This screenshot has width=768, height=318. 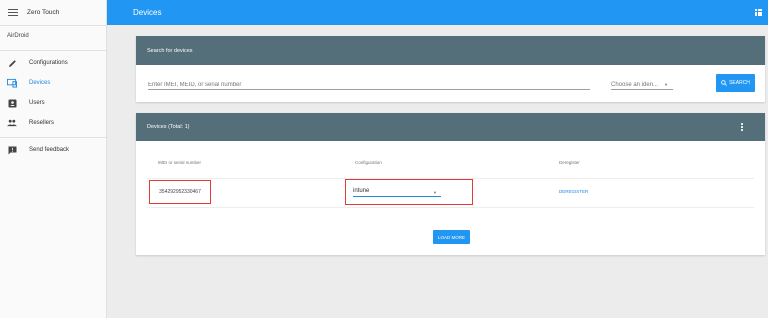 I want to click on search-button: SEARCH, so click(x=735, y=83).